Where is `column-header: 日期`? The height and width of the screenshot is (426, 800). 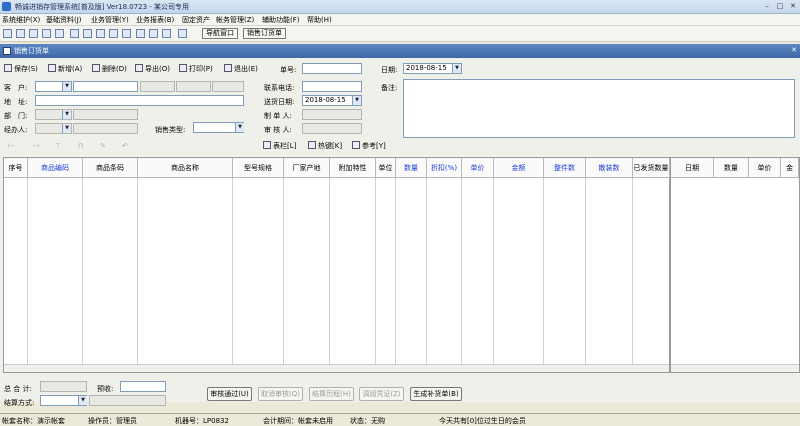 column-header: 日期 is located at coordinates (692, 168).